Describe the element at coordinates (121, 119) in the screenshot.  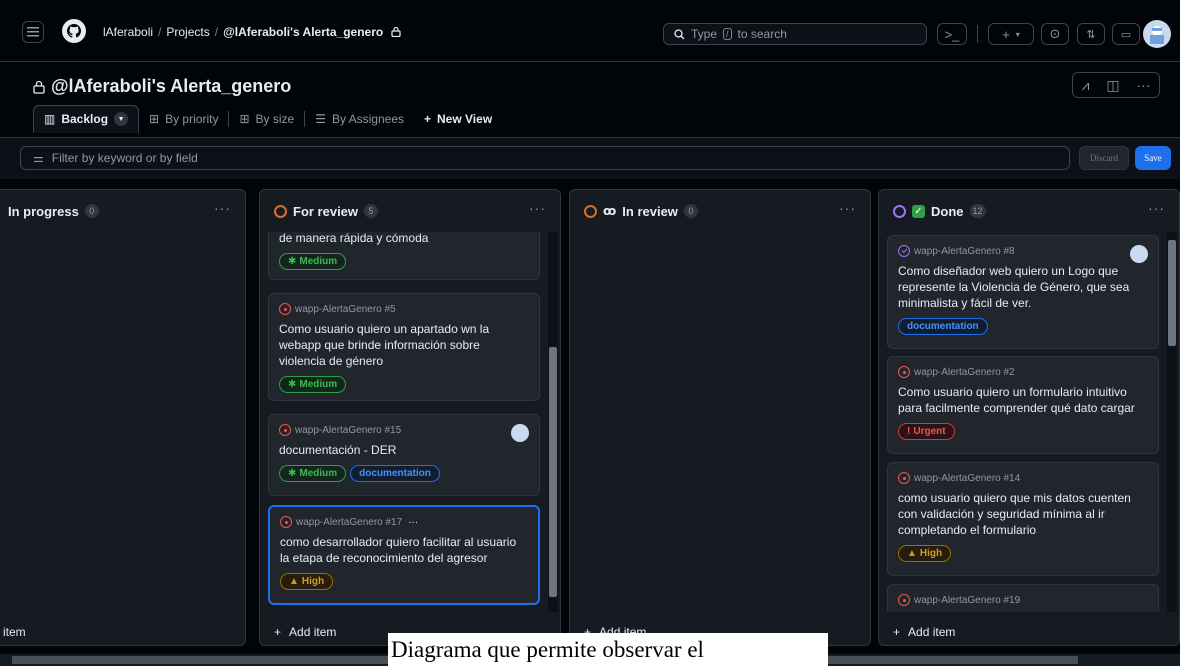
I see `chevron-down-icon: ▼` at that location.